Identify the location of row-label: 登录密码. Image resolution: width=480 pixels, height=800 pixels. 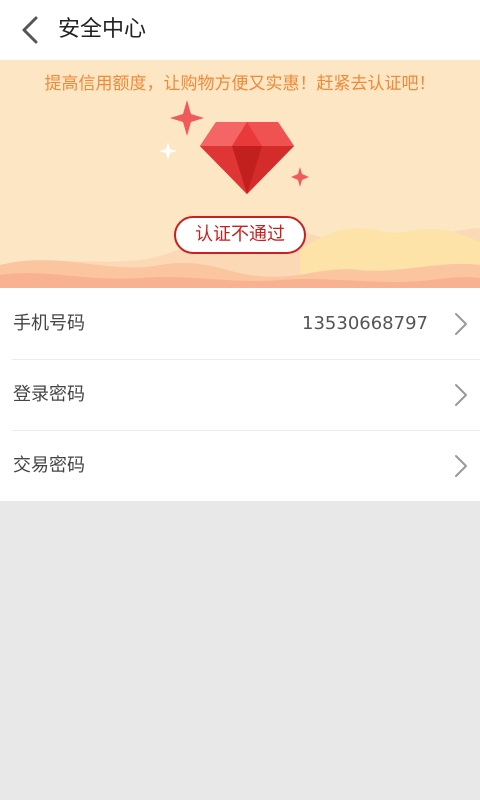
(49, 394).